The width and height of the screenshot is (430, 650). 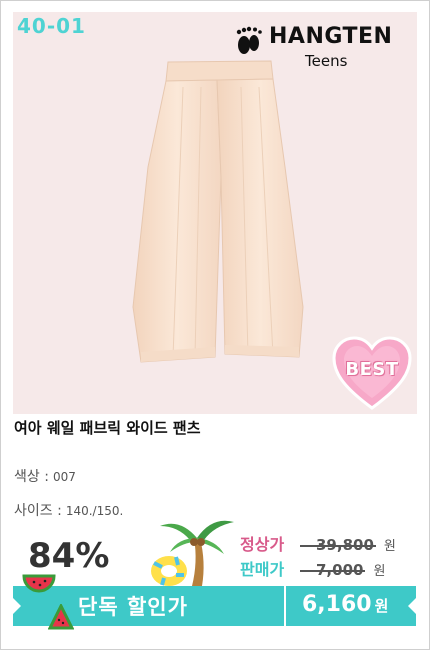 I want to click on swim-ring-icon, so click(x=169, y=571).